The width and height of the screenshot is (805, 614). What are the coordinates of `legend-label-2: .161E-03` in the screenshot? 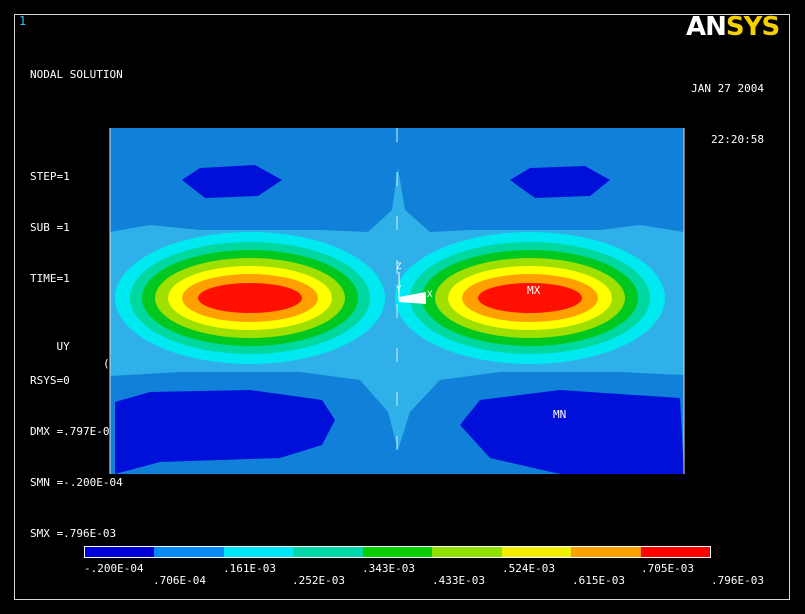 It's located at (249, 568).